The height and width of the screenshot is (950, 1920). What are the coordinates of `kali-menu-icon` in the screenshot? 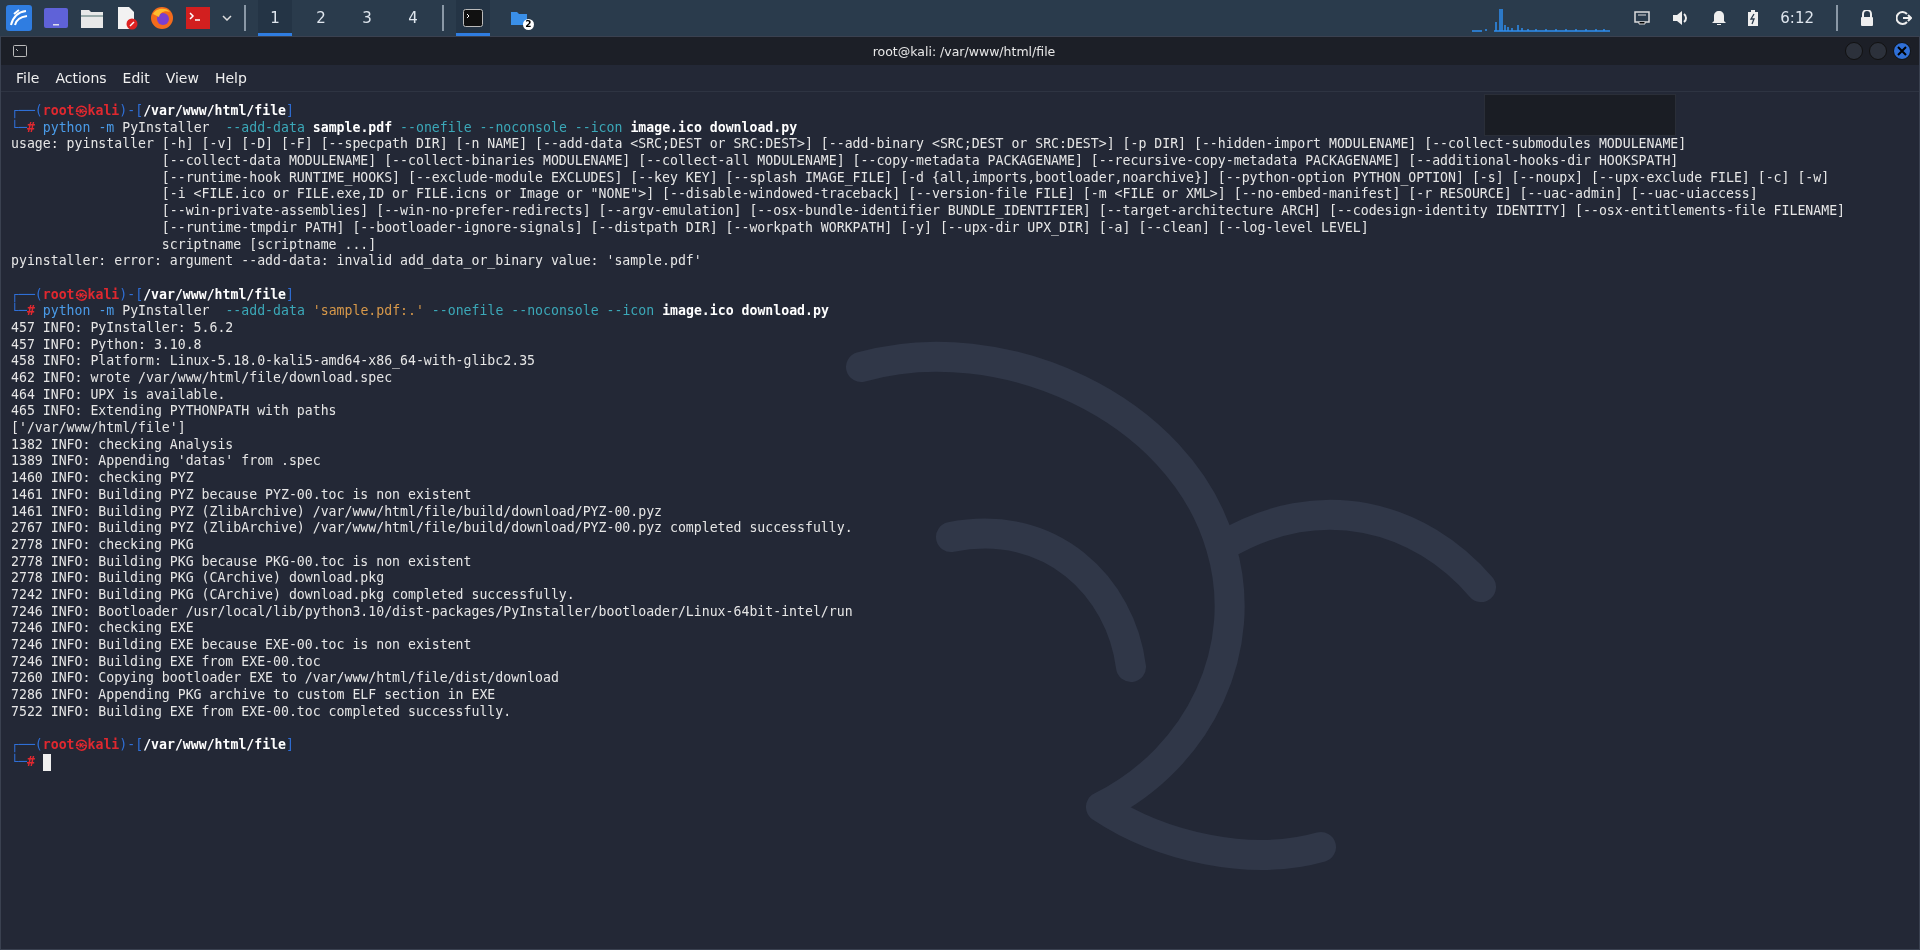 It's located at (19, 18).